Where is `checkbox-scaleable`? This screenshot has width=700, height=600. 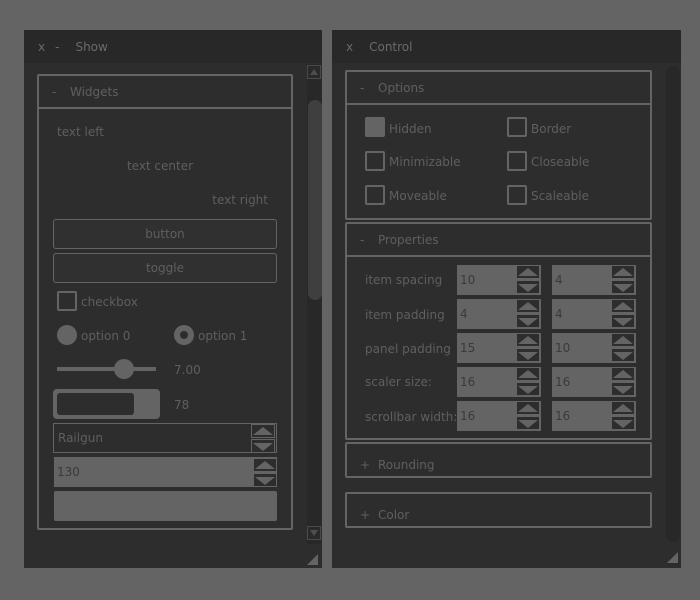
checkbox-scaleable is located at coordinates (517, 195).